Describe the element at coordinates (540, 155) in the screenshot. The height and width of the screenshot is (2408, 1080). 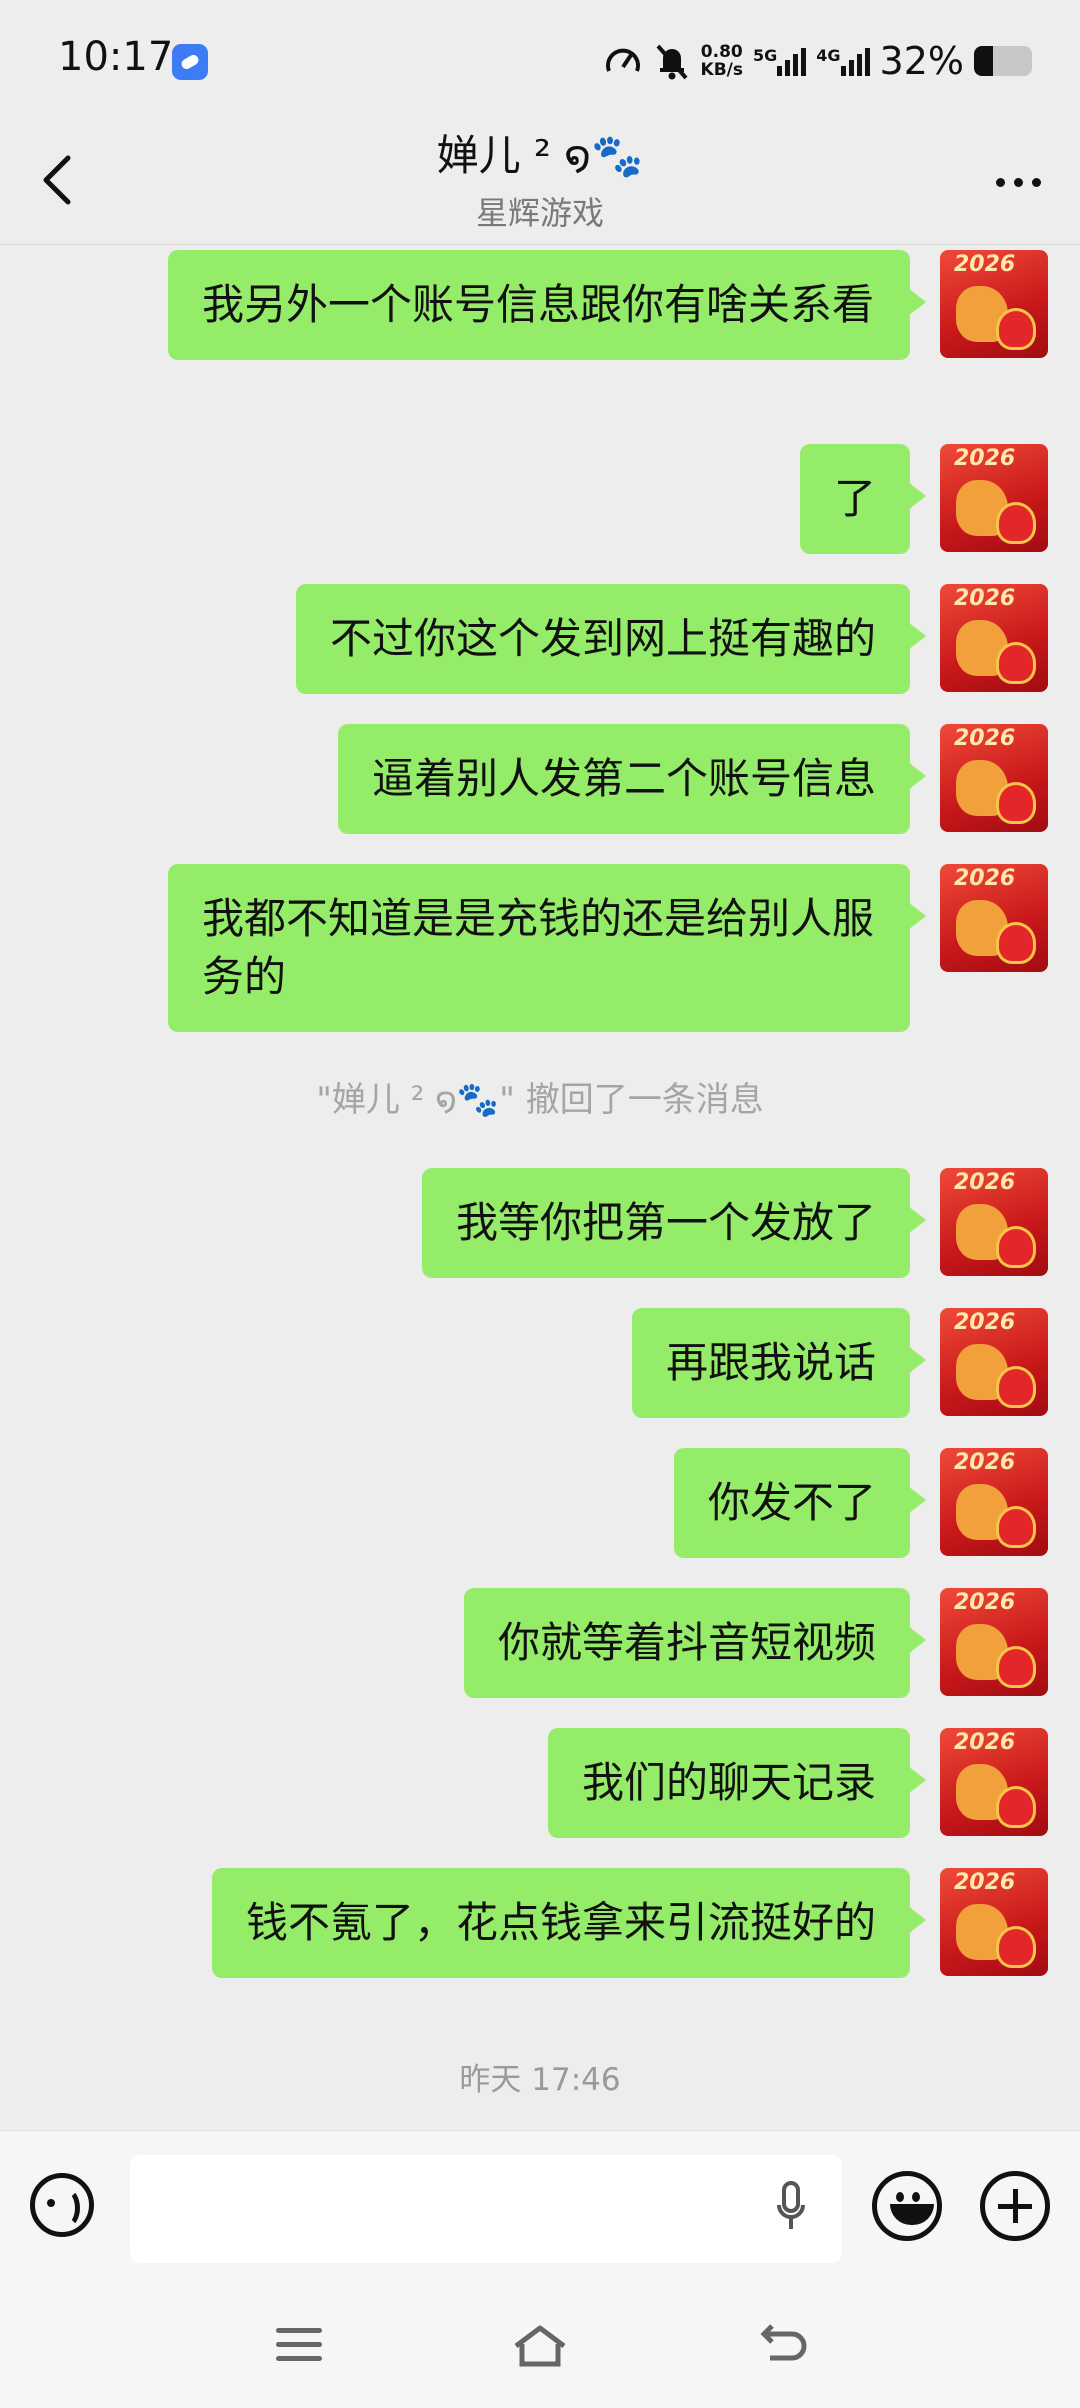
I see `chat-title: 婵儿 ² ໑🐾` at that location.